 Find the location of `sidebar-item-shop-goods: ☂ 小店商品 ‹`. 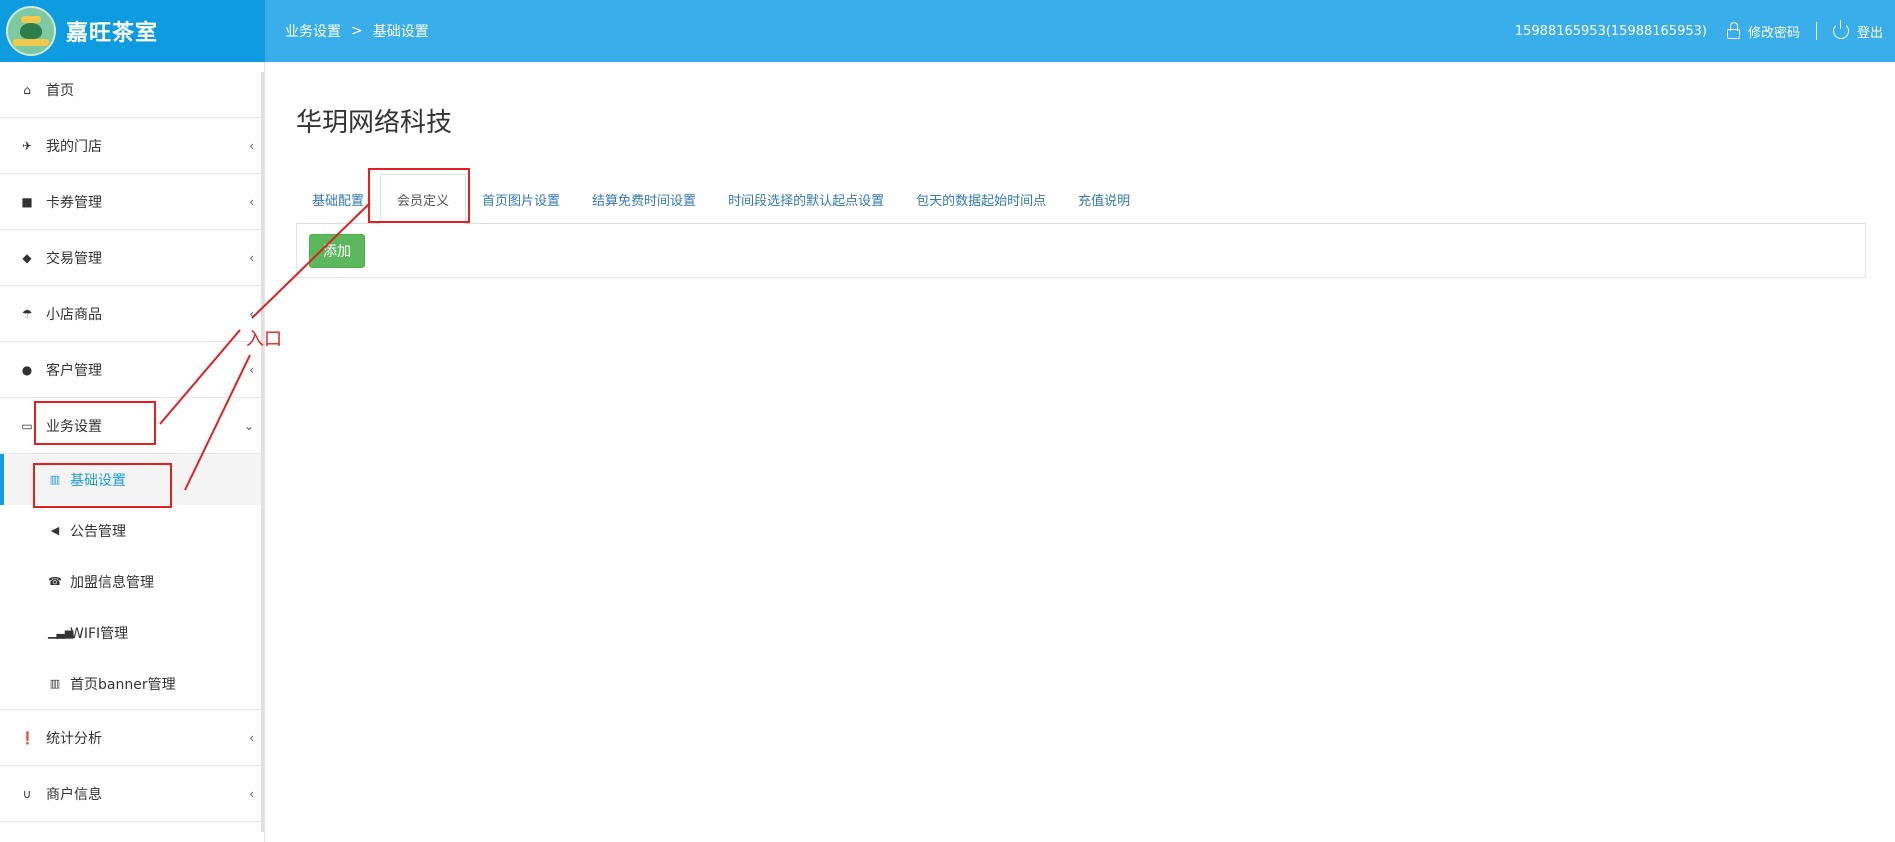

sidebar-item-shop-goods: ☂ 小店商品 ‹ is located at coordinates (132, 314).